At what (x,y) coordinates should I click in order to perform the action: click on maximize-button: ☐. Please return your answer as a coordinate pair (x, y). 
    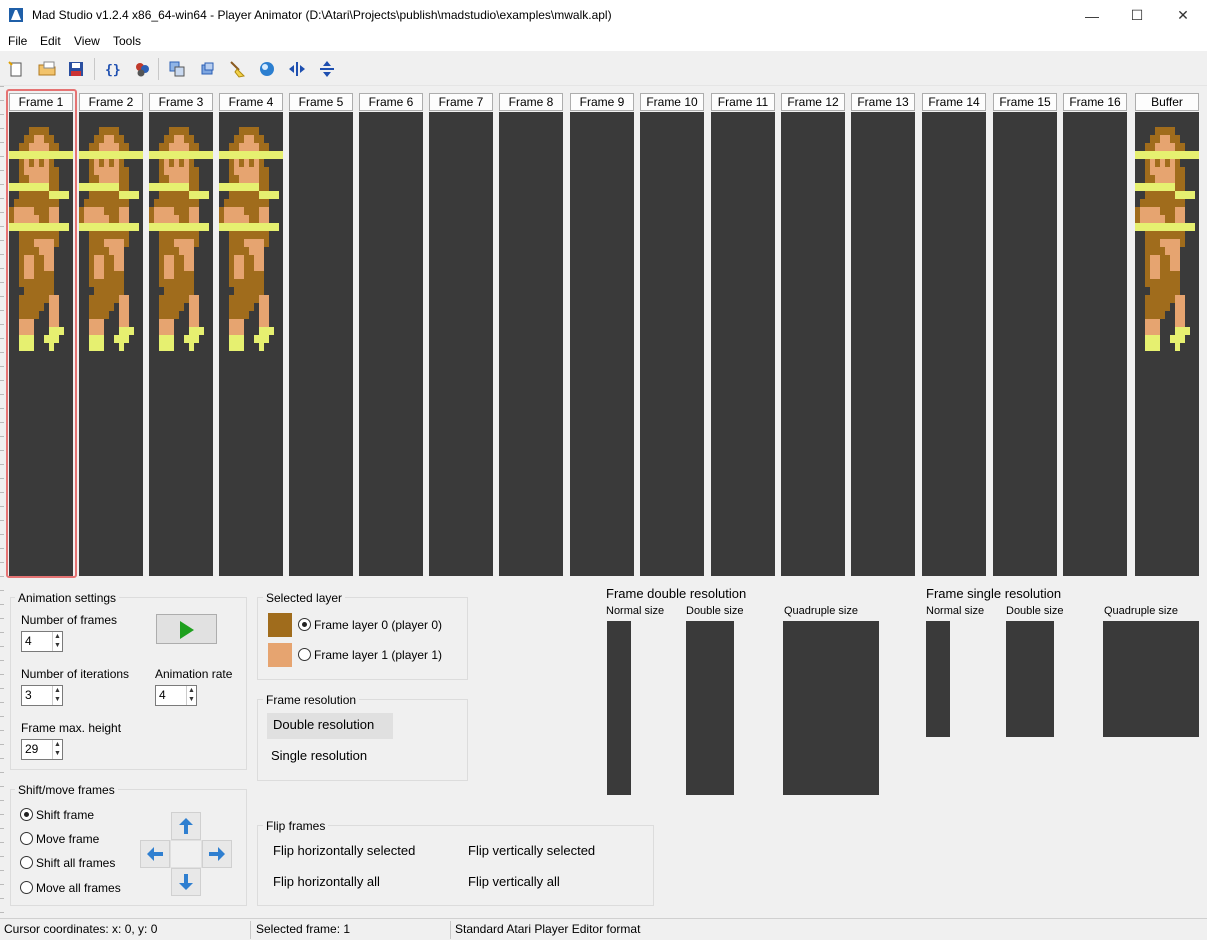
    Looking at the image, I should click on (1137, 15).